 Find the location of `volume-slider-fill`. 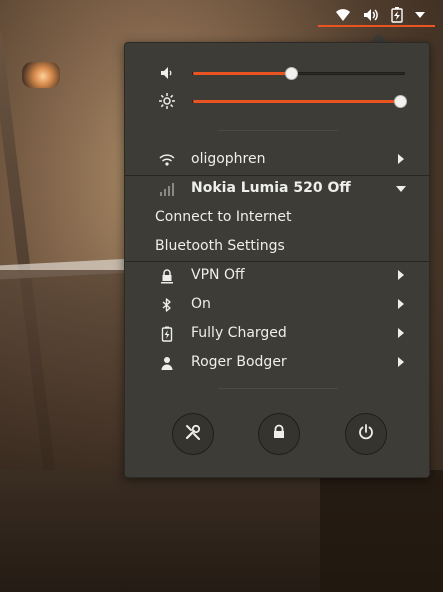

volume-slider-fill is located at coordinates (242, 73).